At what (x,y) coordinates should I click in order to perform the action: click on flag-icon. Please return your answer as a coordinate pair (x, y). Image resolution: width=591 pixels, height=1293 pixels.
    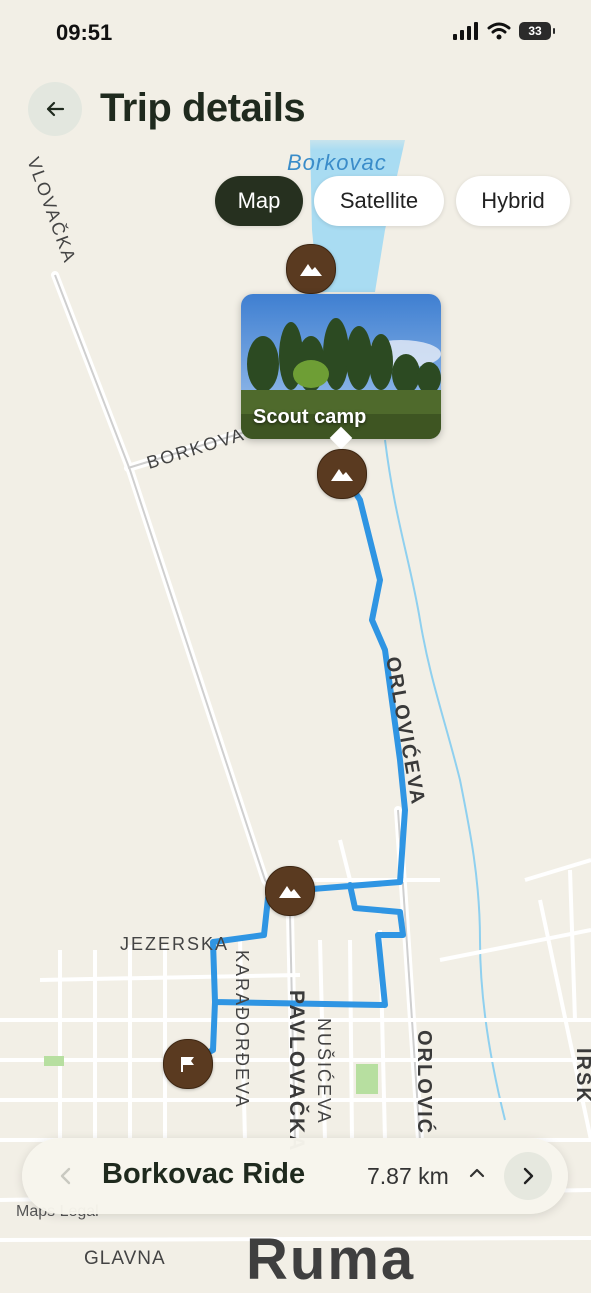
    Looking at the image, I should click on (187, 1064).